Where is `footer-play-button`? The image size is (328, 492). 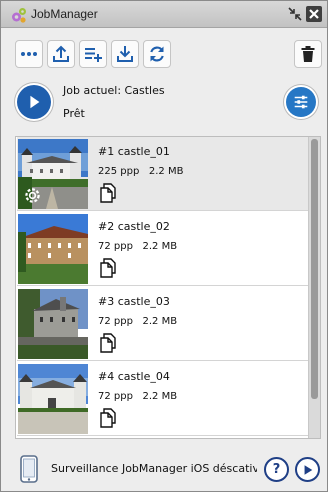 footer-play-button is located at coordinates (307, 469).